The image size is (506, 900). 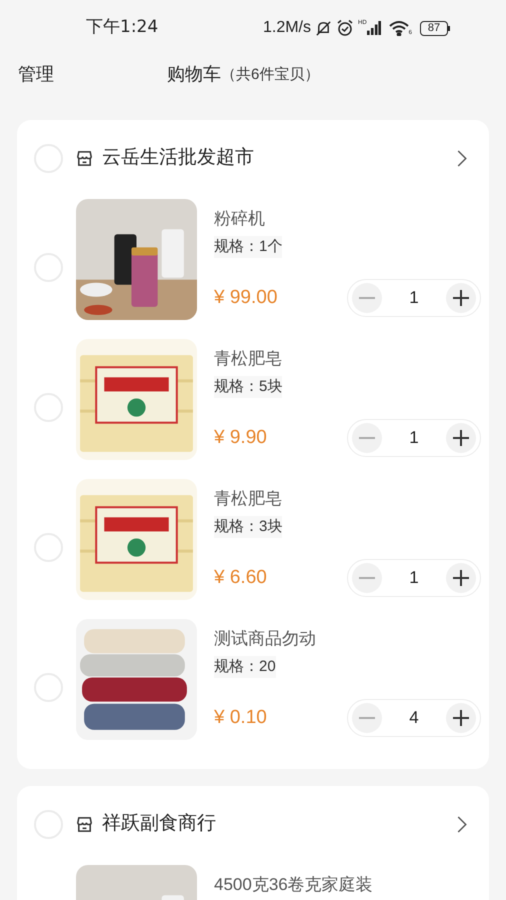 I want to click on item-count: （共6件宝贝）, so click(x=270, y=75).